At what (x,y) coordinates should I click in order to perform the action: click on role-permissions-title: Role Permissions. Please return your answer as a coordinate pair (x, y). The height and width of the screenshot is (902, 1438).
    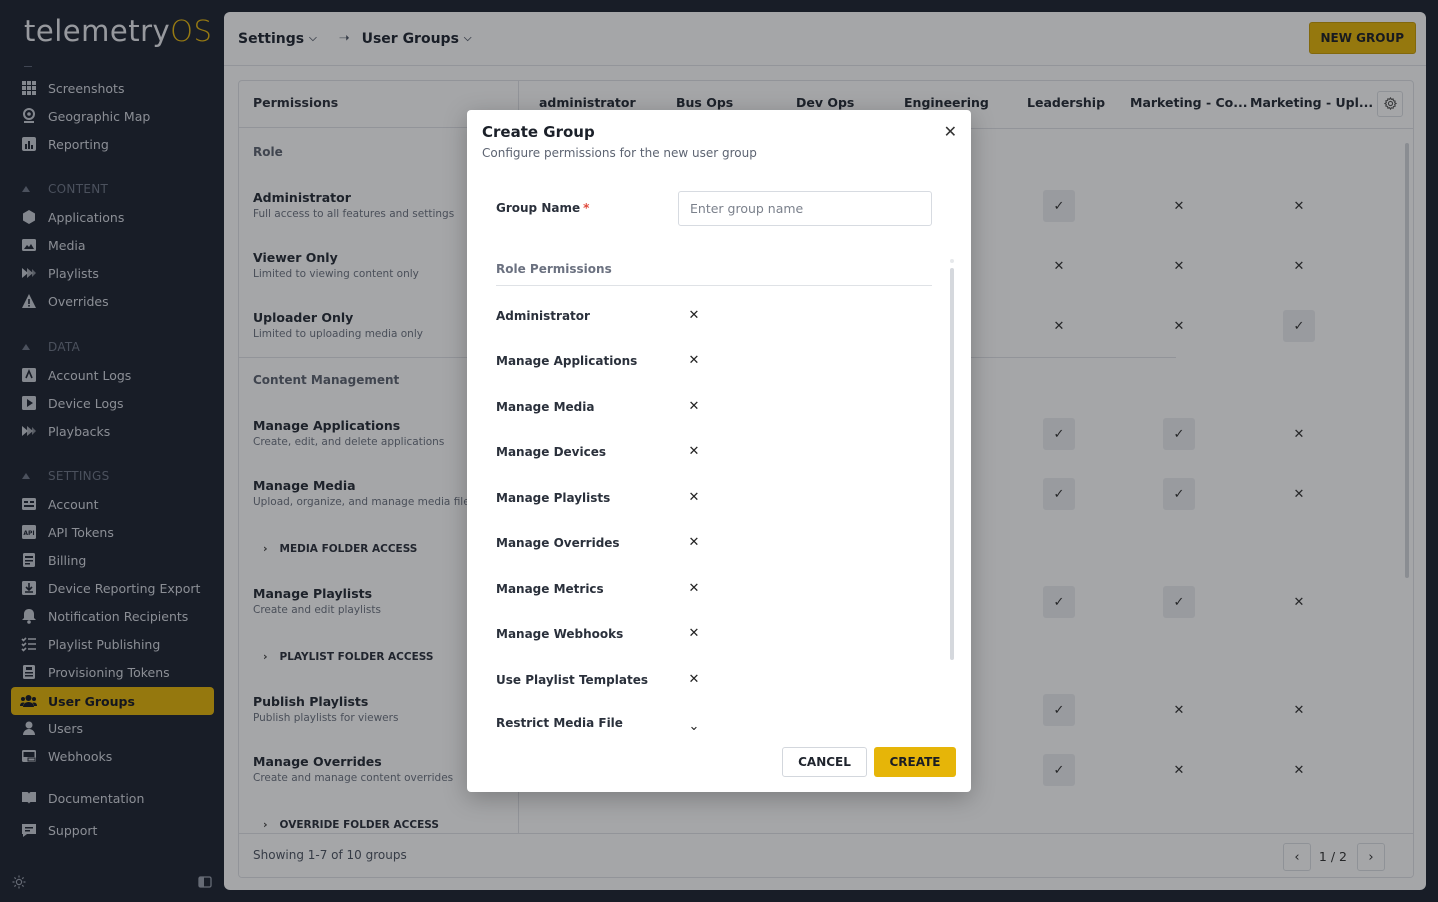
    Looking at the image, I should click on (554, 269).